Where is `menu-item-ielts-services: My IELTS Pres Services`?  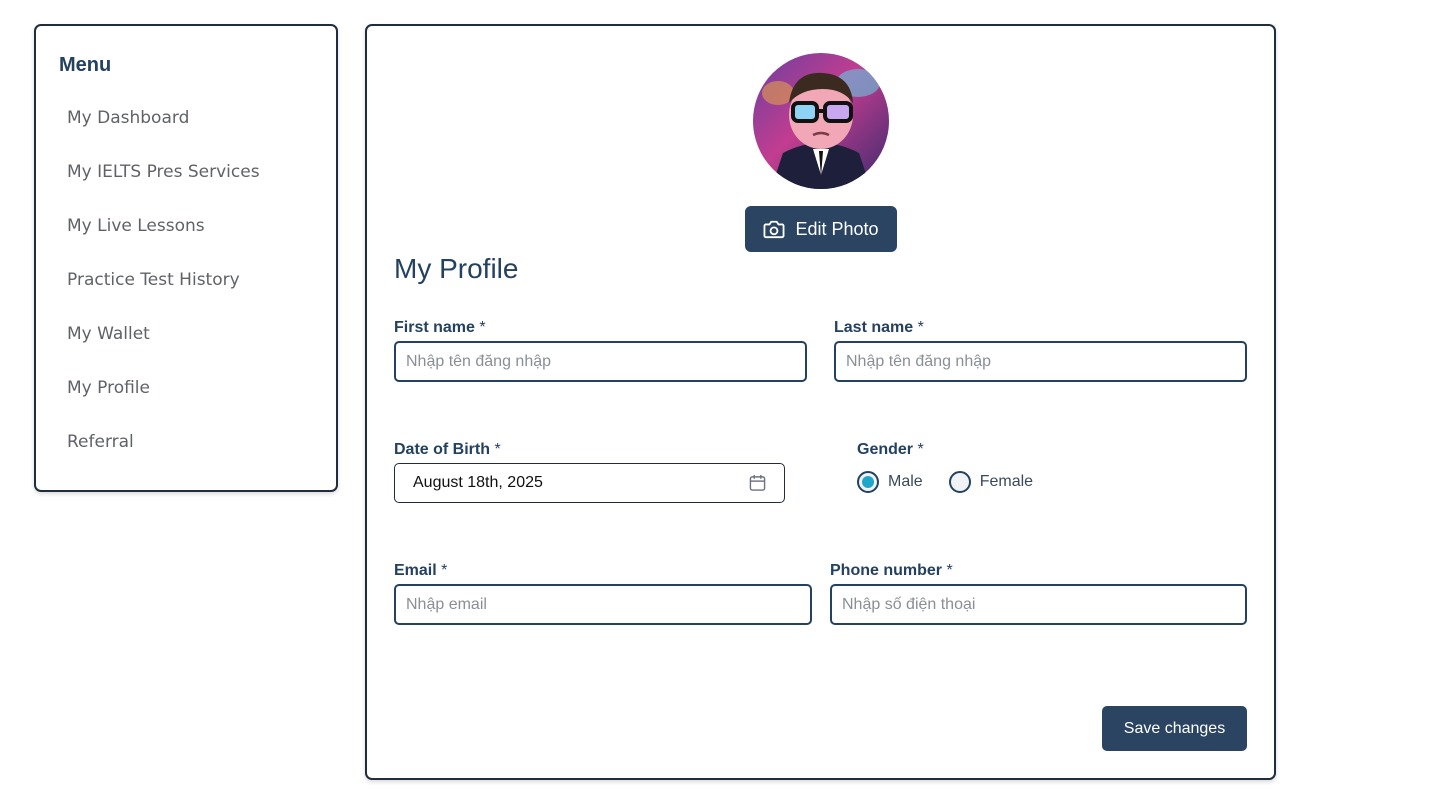 menu-item-ielts-services: My IELTS Pres Services is located at coordinates (163, 189).